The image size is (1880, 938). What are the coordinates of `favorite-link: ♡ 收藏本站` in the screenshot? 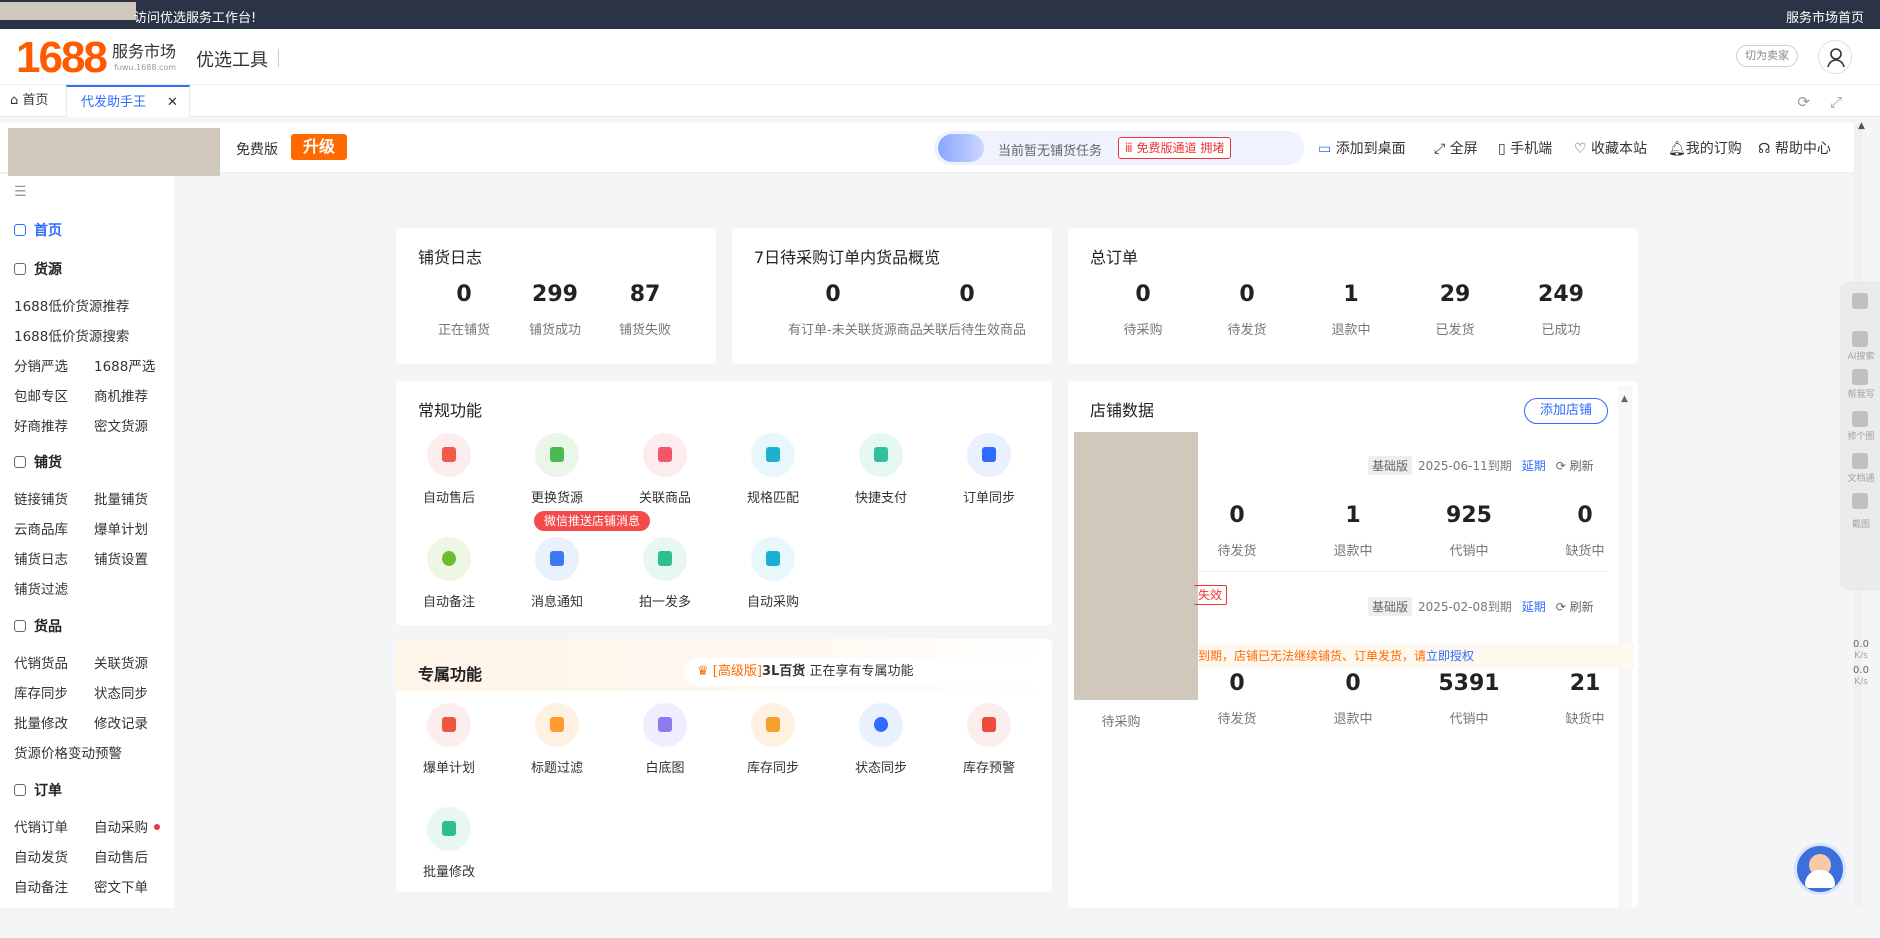 It's located at (1610, 148).